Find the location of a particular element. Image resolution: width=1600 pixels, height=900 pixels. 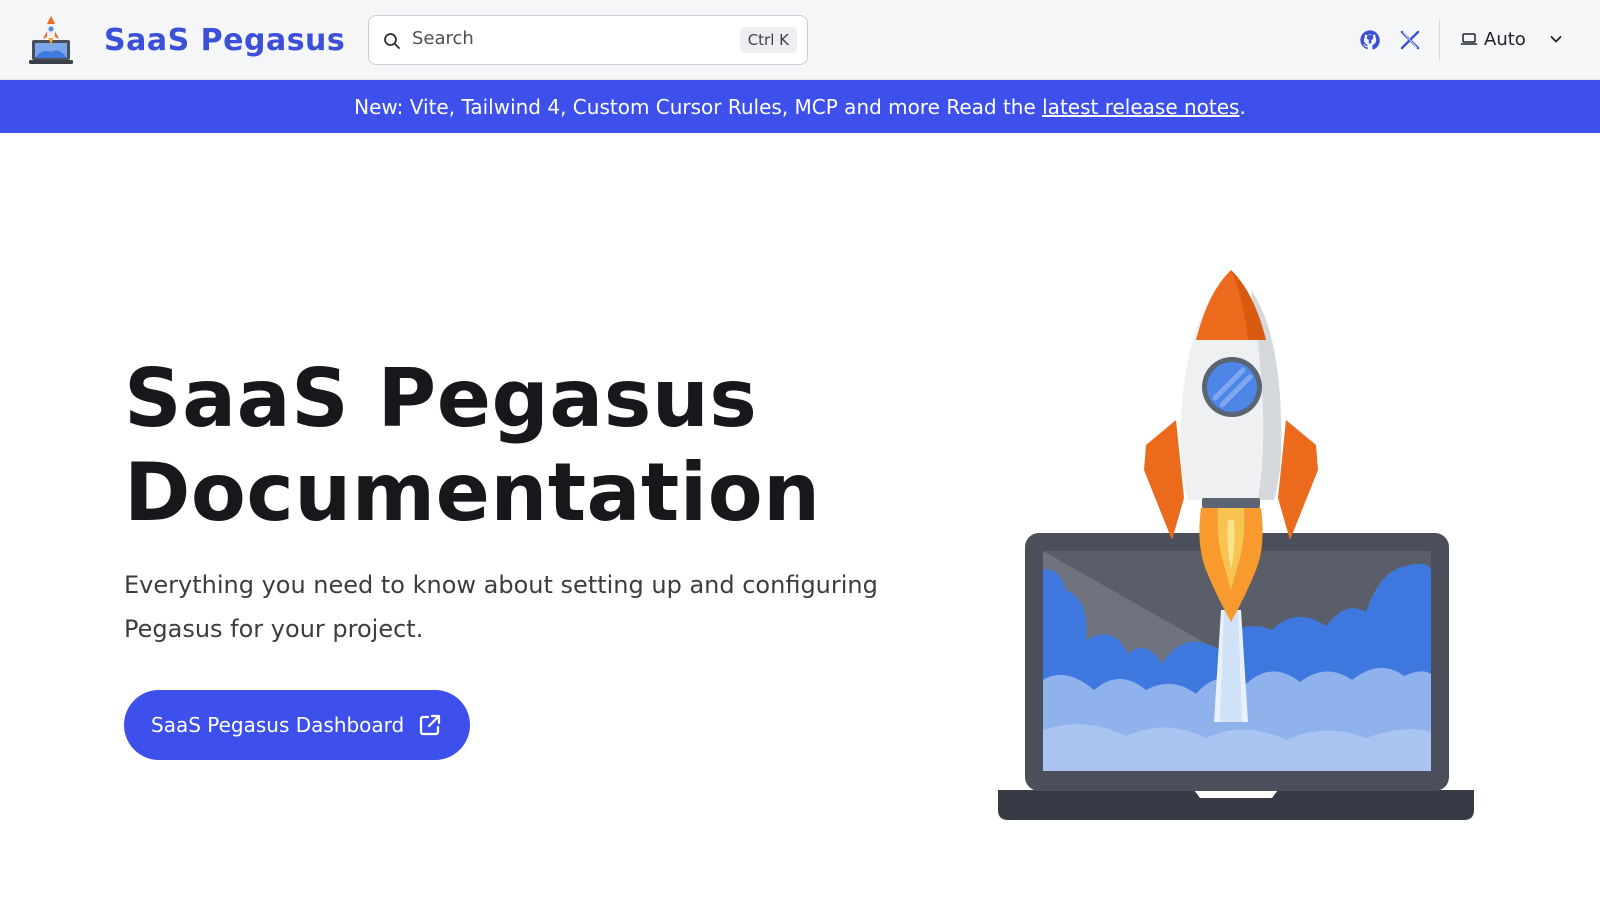

page-title: SaaS Pegasus Documentation is located at coordinates (554, 446).